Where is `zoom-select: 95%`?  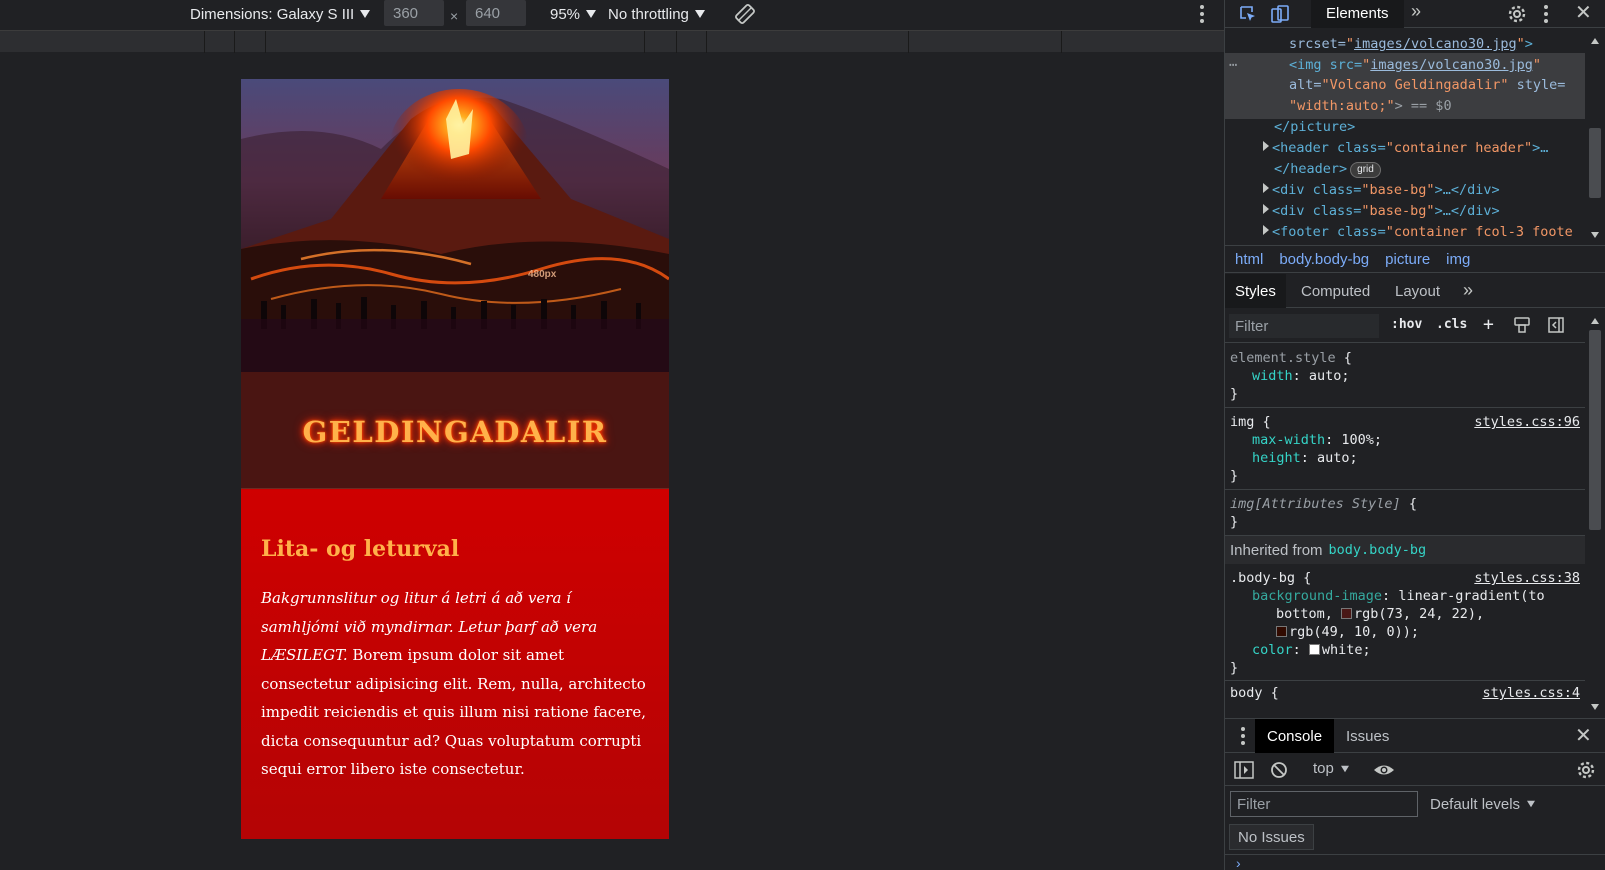 zoom-select: 95% is located at coordinates (573, 14).